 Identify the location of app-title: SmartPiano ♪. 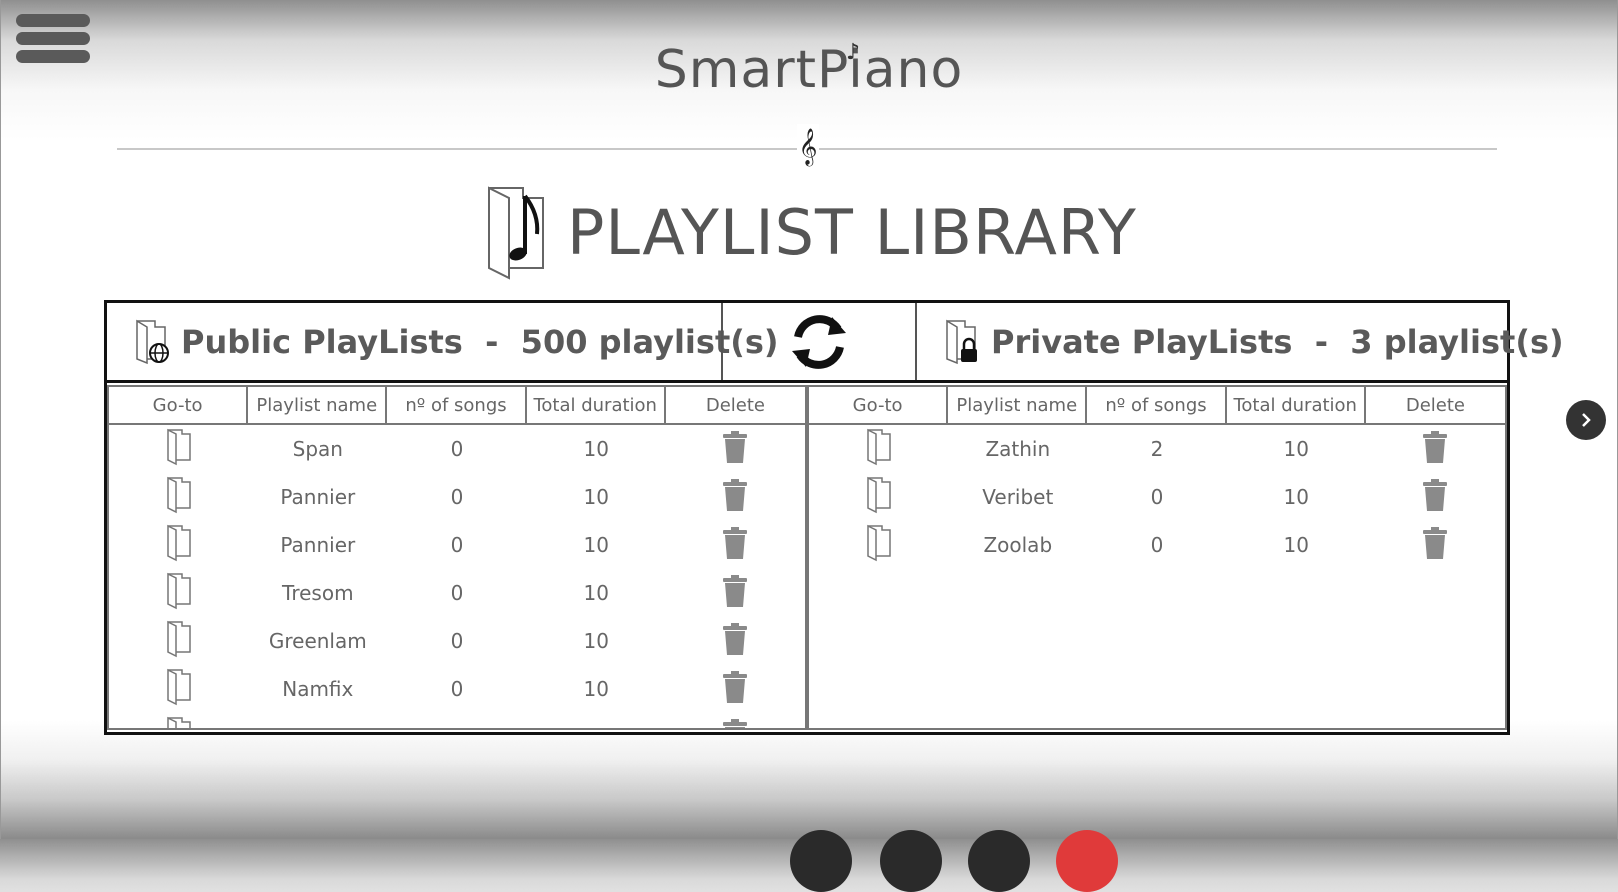
(809, 70).